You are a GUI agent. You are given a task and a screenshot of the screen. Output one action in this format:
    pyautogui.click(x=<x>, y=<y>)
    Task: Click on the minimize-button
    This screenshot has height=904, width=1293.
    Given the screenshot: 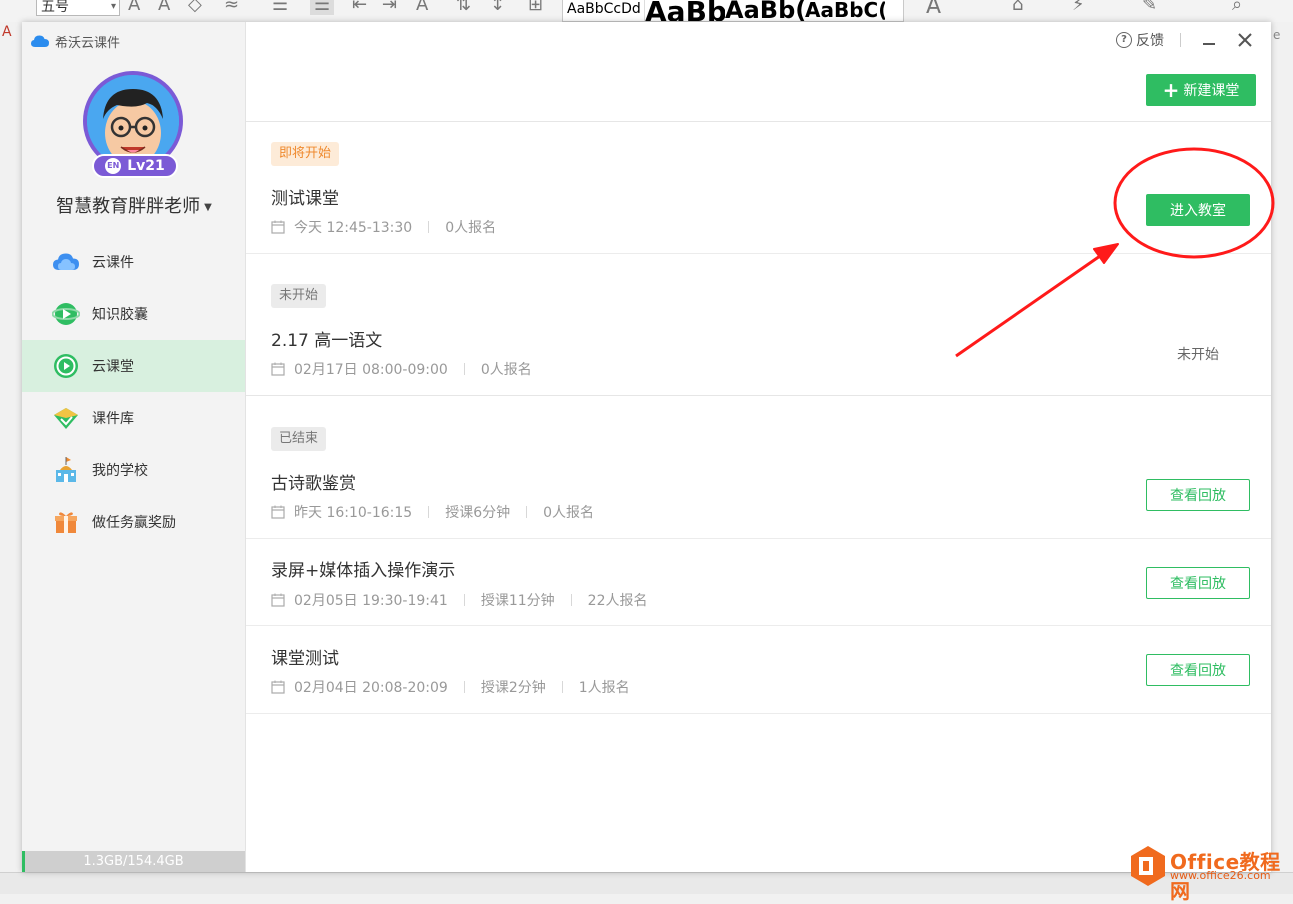 What is the action you would take?
    pyautogui.click(x=1209, y=40)
    